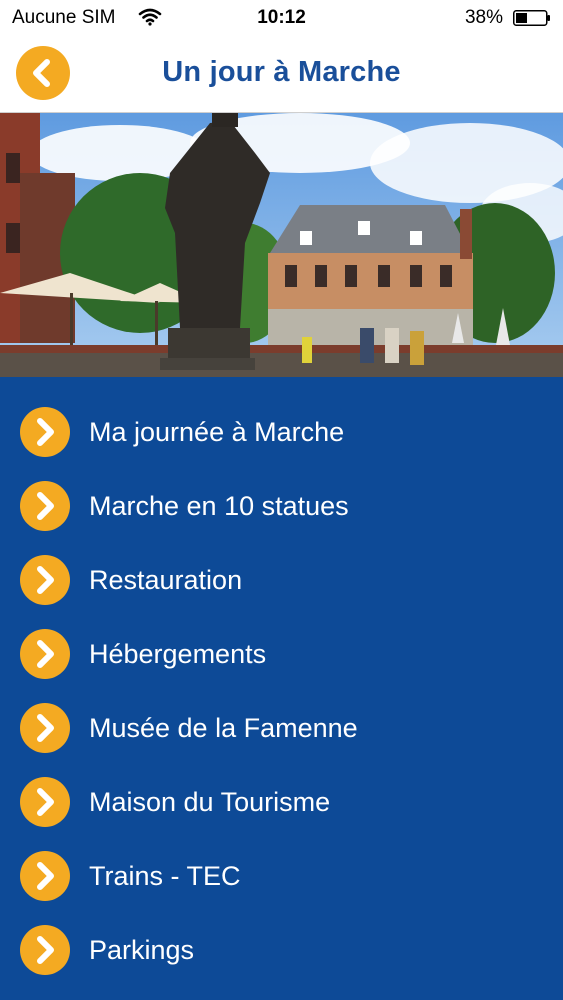 The image size is (563, 1000). Describe the element at coordinates (165, 876) in the screenshot. I see `menu-item-label: Trains - TEC` at that location.